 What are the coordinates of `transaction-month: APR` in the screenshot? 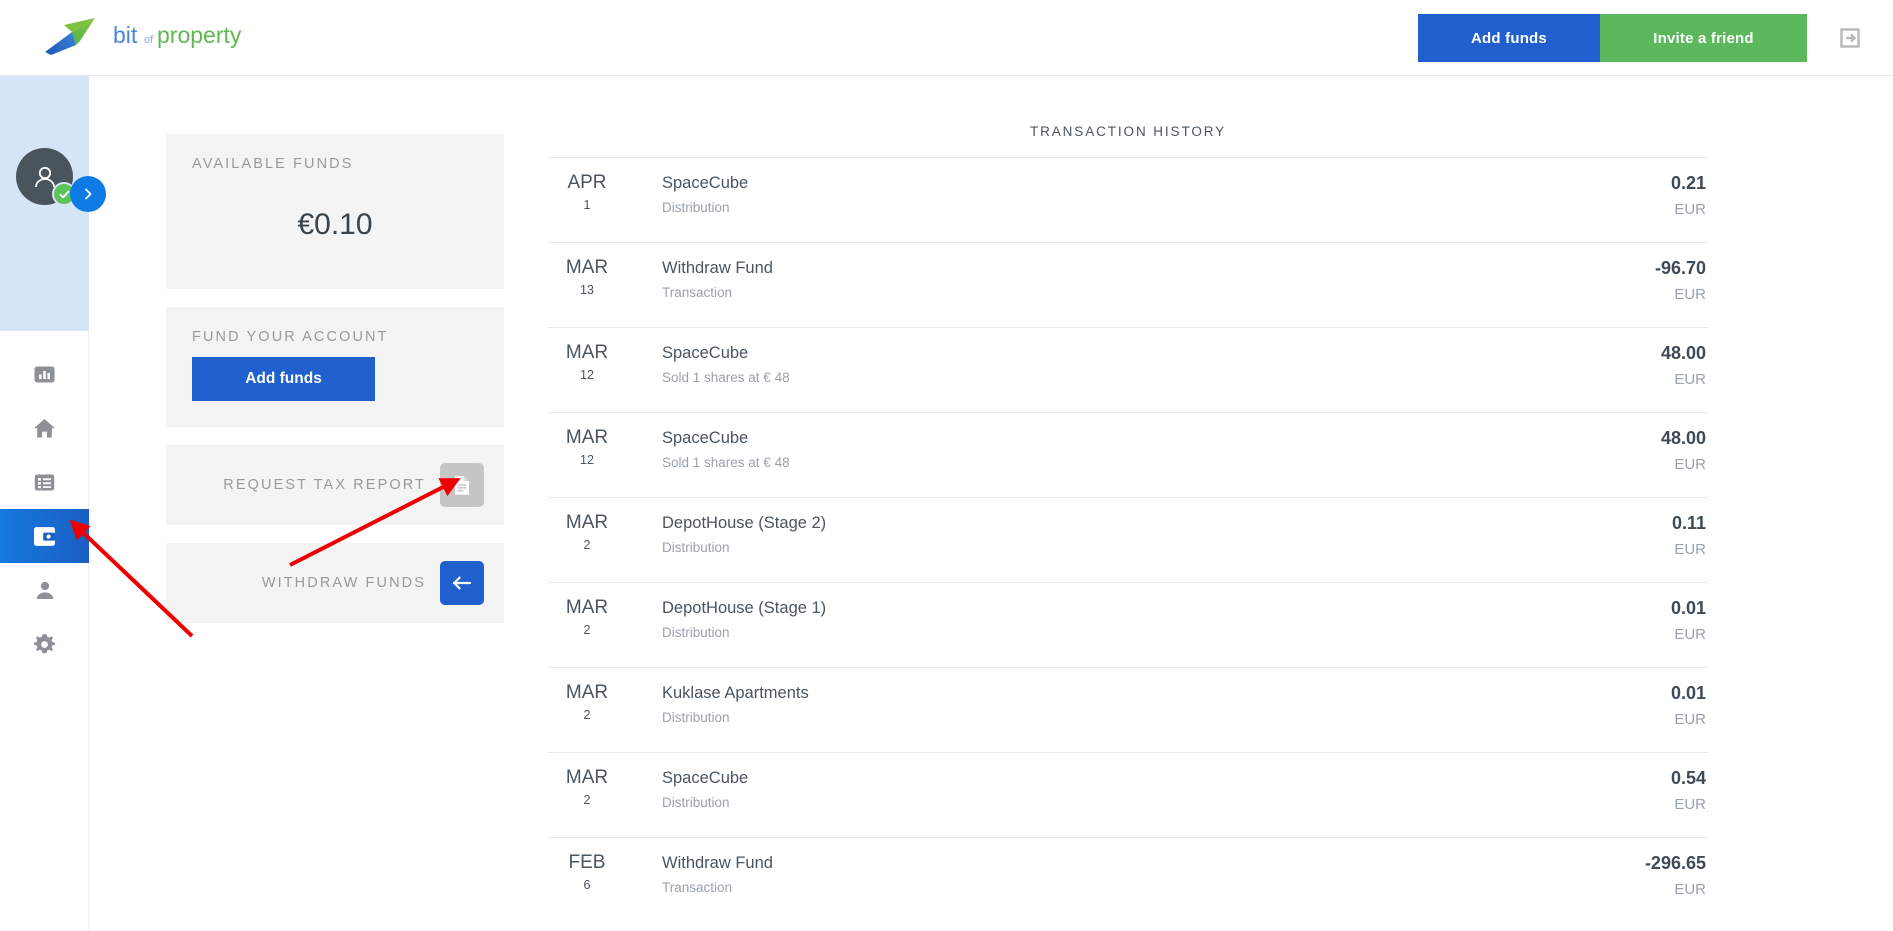 It's located at (587, 182).